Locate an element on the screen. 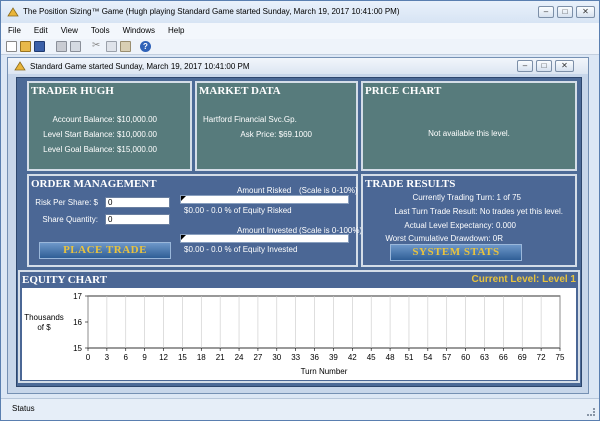  menu-view: View is located at coordinates (69, 29).